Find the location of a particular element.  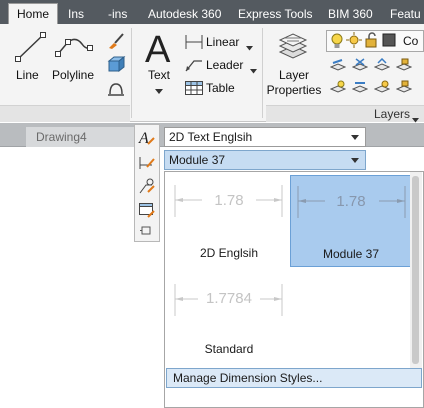

linear-button-label: Linear is located at coordinates (222, 42).